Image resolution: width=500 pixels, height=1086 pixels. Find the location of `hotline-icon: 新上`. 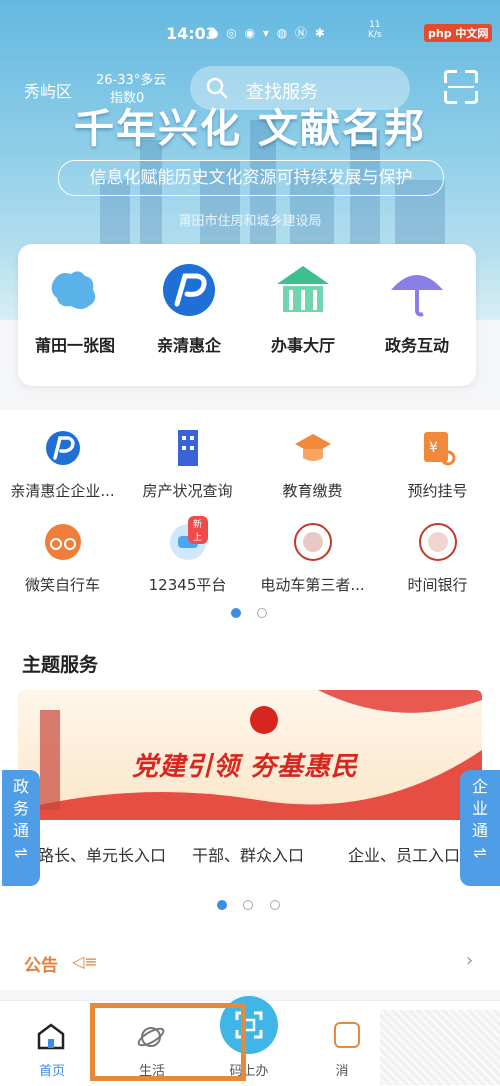

hotline-icon: 新上 is located at coordinates (188, 539).